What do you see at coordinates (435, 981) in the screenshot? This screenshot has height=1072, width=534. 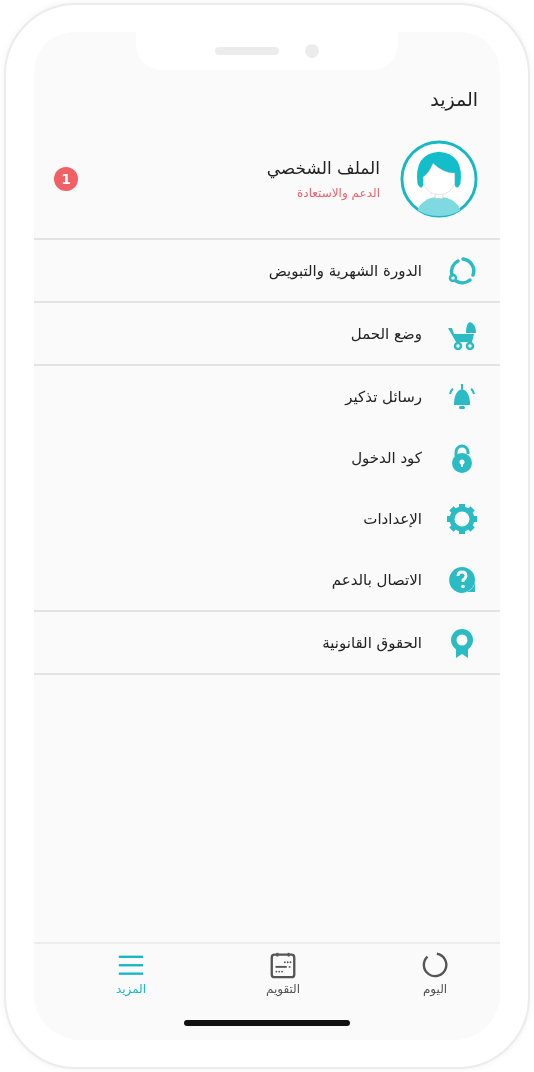 I see `tab: اليوم` at bounding box center [435, 981].